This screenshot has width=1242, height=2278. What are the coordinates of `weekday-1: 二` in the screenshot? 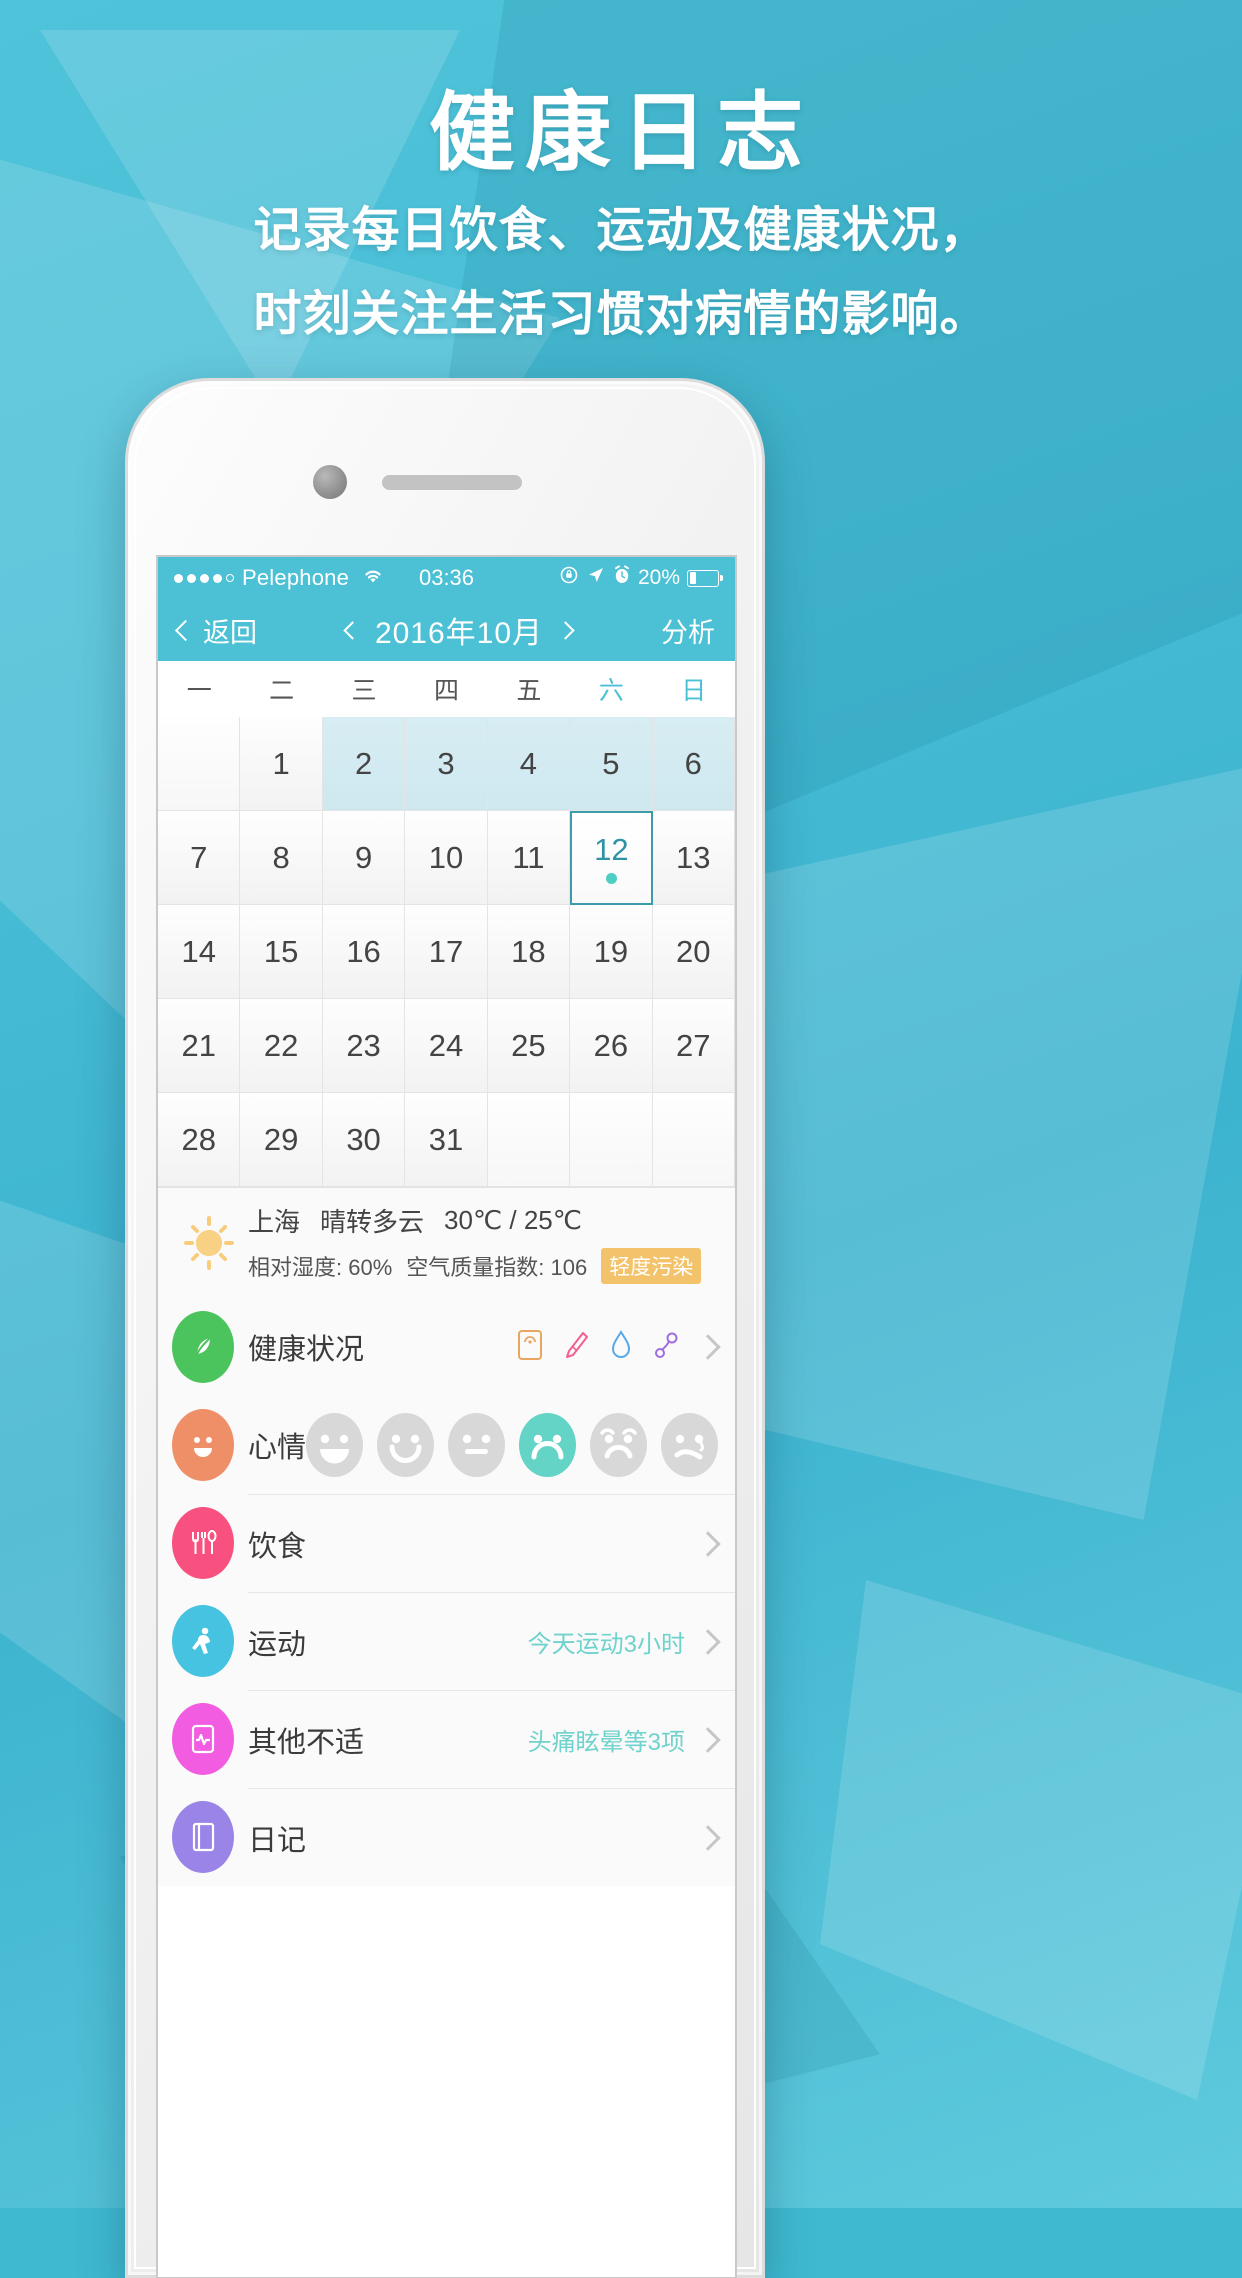 It's located at (282, 691).